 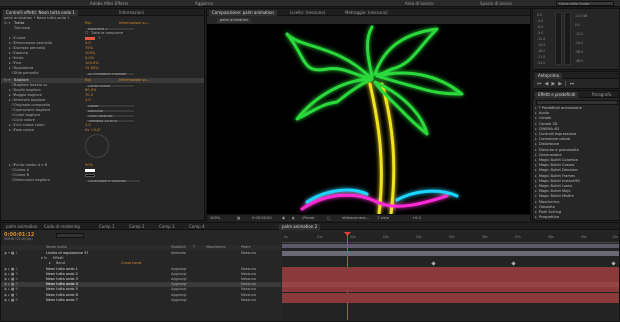 I want to click on wave-pink, so click(x=374, y=202).